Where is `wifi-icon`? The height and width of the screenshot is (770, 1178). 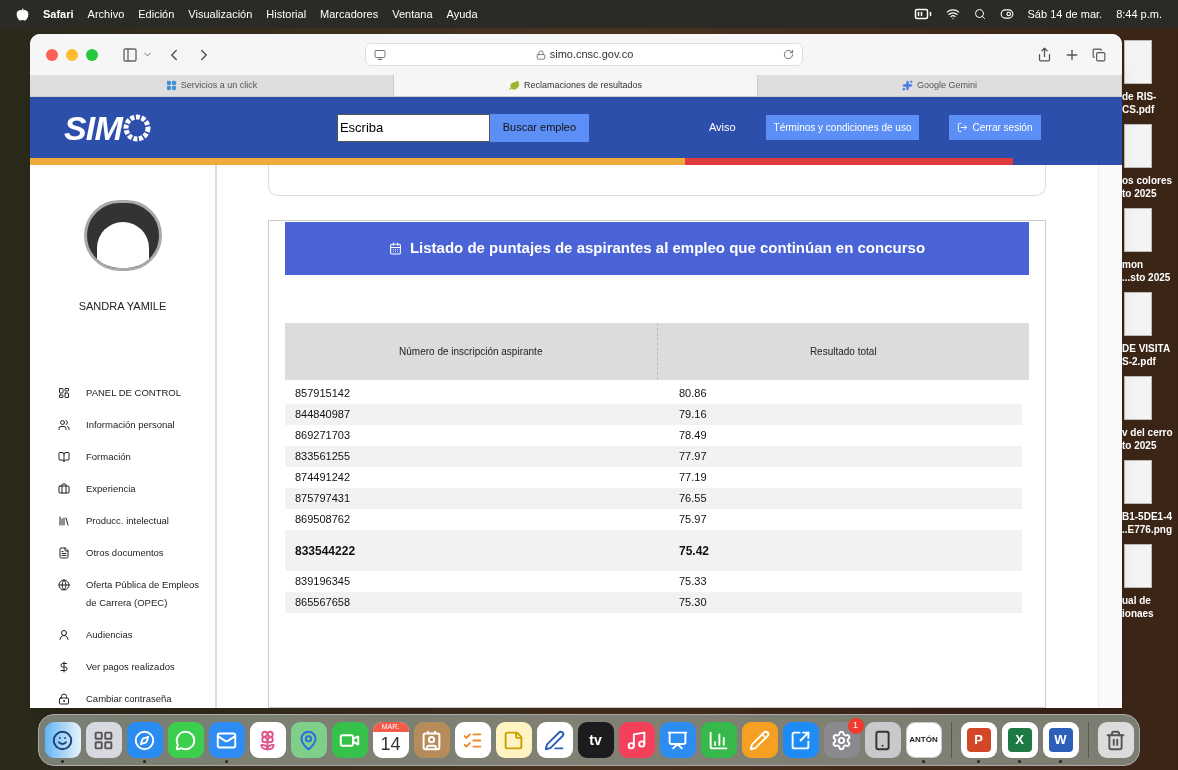
wifi-icon is located at coordinates (952, 14).